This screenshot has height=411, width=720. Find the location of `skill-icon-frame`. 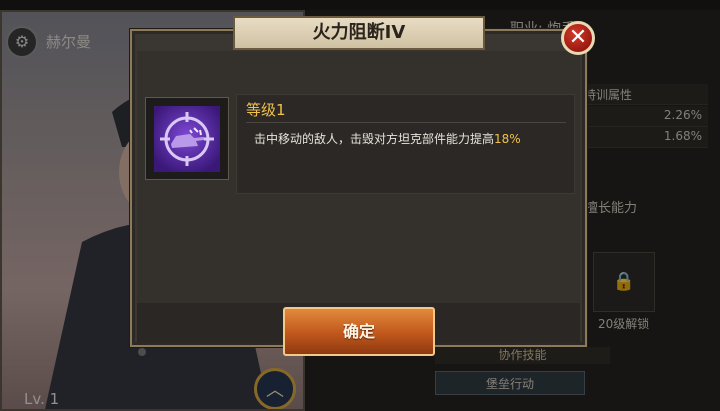

skill-icon-frame is located at coordinates (187, 138).